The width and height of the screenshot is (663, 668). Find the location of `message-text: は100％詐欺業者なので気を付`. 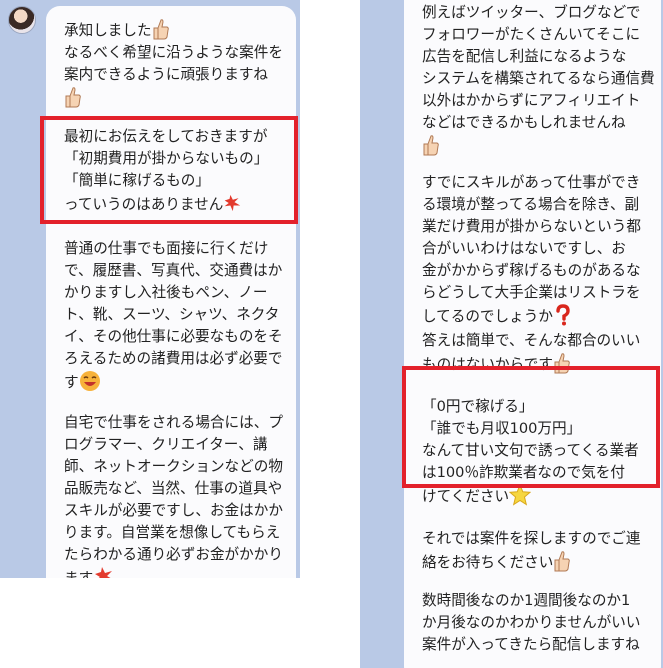

message-text: は100％詐欺業者なので気を付 is located at coordinates (523, 472).